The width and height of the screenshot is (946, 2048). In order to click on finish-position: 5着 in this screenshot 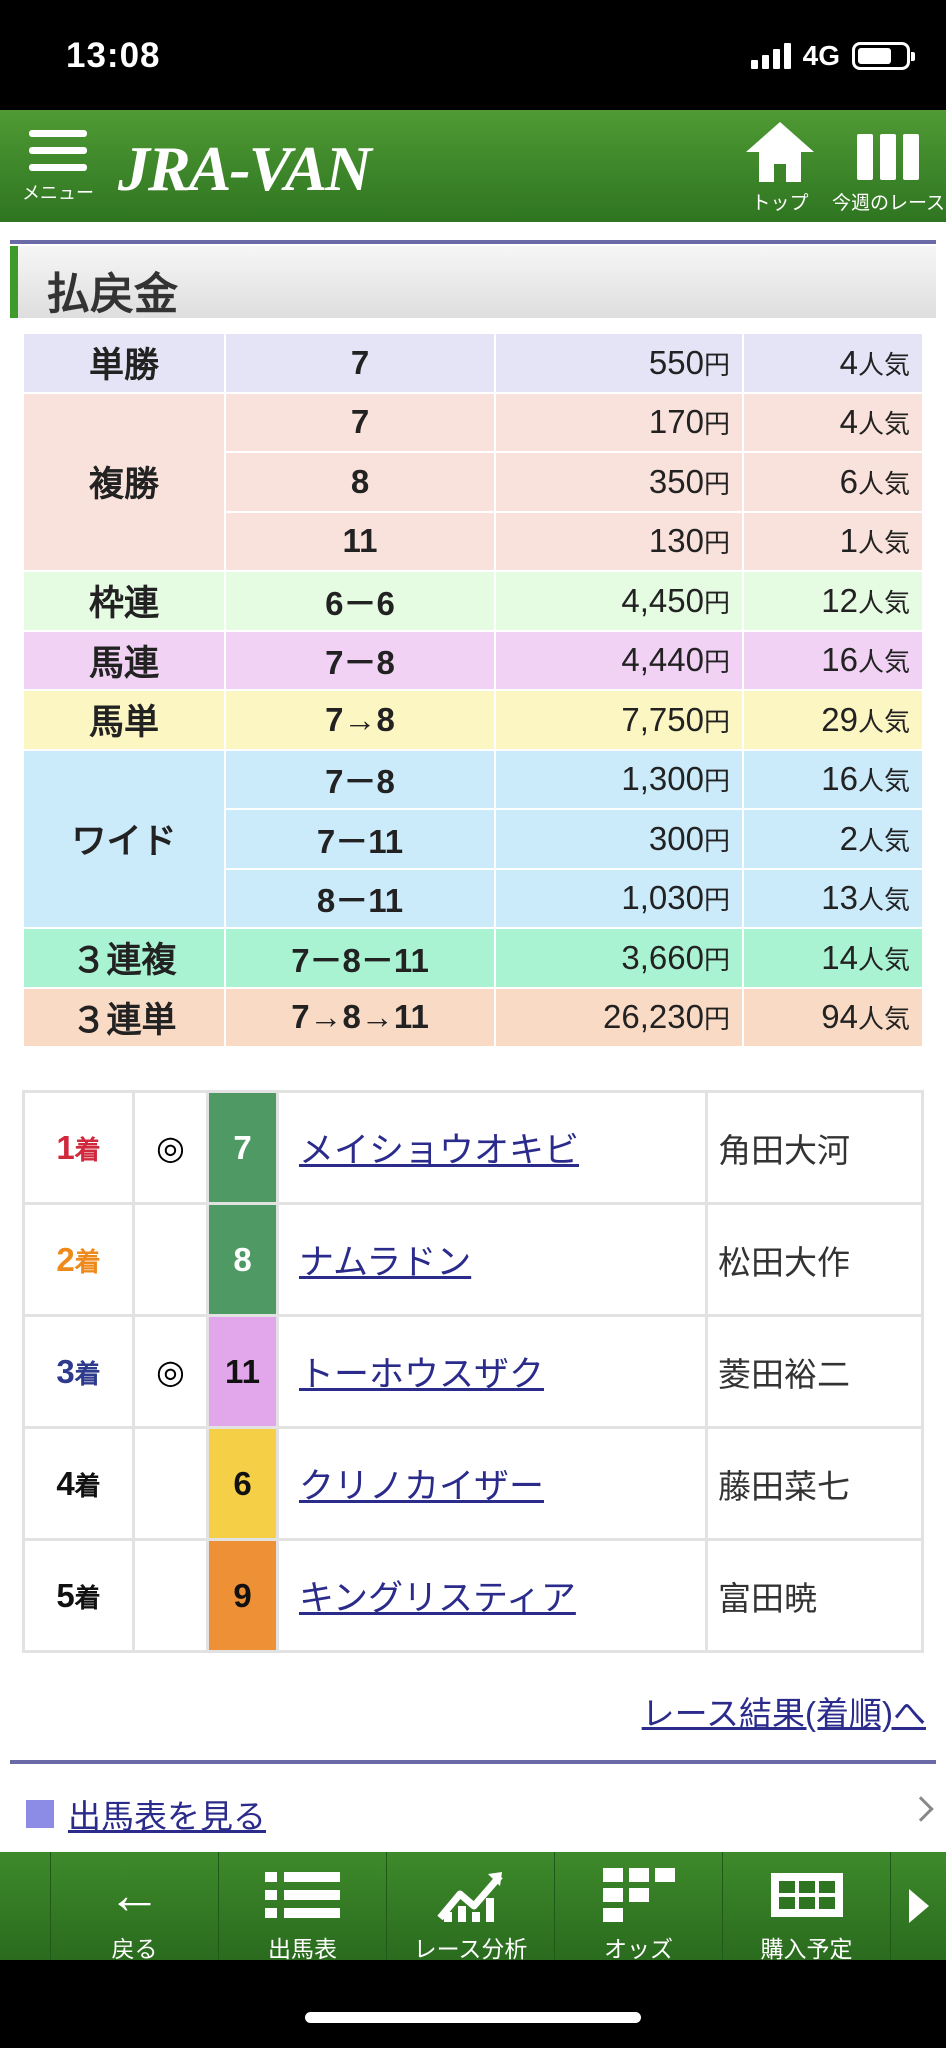, I will do `click(78, 1595)`.